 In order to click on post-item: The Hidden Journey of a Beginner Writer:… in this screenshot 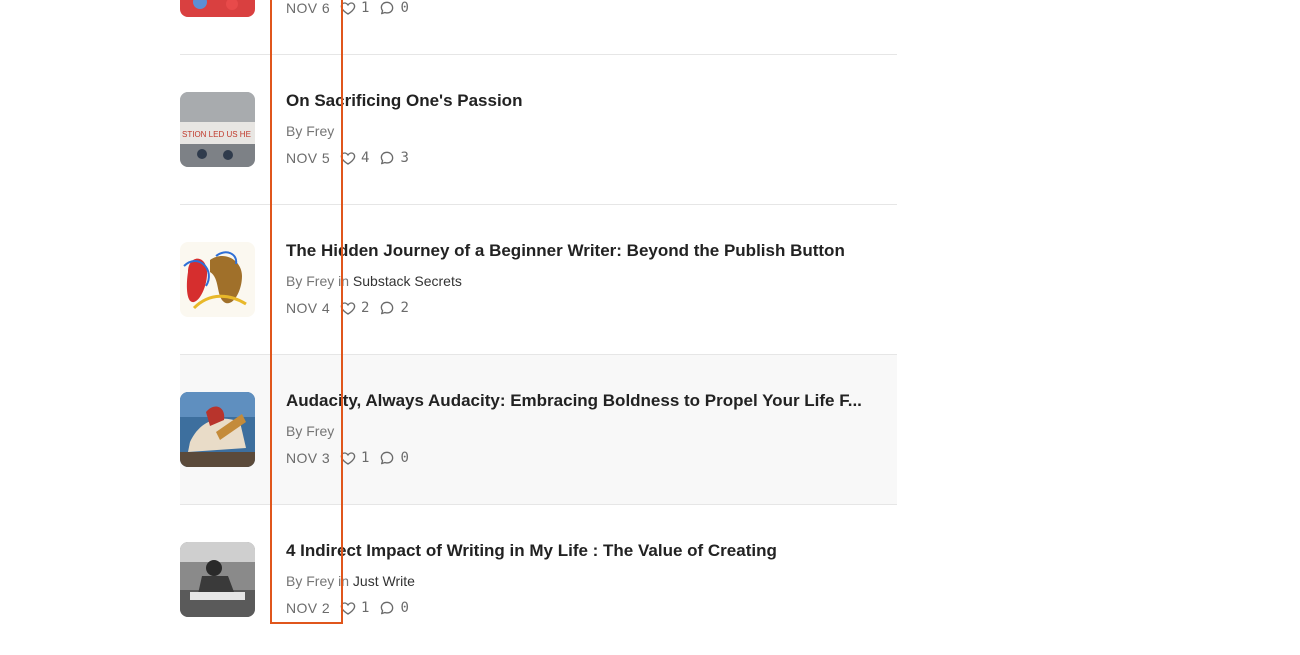, I will do `click(538, 280)`.